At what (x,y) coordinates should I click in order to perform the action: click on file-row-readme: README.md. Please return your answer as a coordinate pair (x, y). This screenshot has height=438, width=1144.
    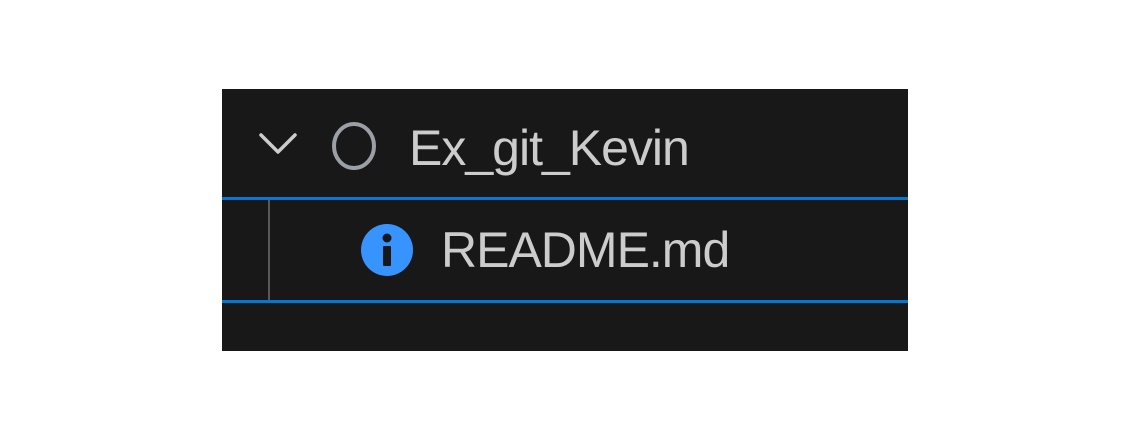
    Looking at the image, I should click on (565, 250).